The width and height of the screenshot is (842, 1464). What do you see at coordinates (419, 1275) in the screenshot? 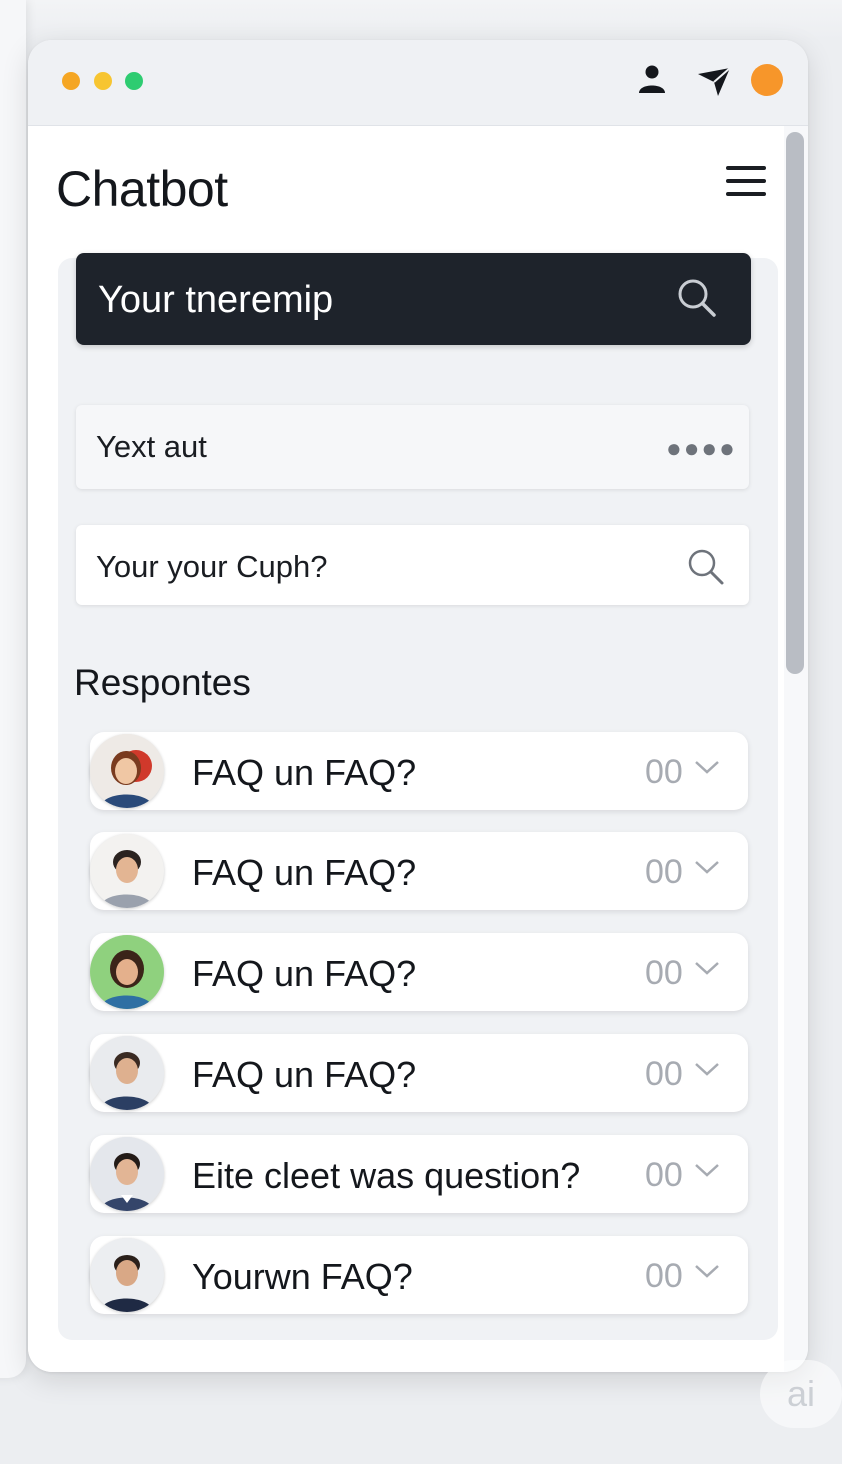
I see `faq-item: Yourwn FAQ? 00` at bounding box center [419, 1275].